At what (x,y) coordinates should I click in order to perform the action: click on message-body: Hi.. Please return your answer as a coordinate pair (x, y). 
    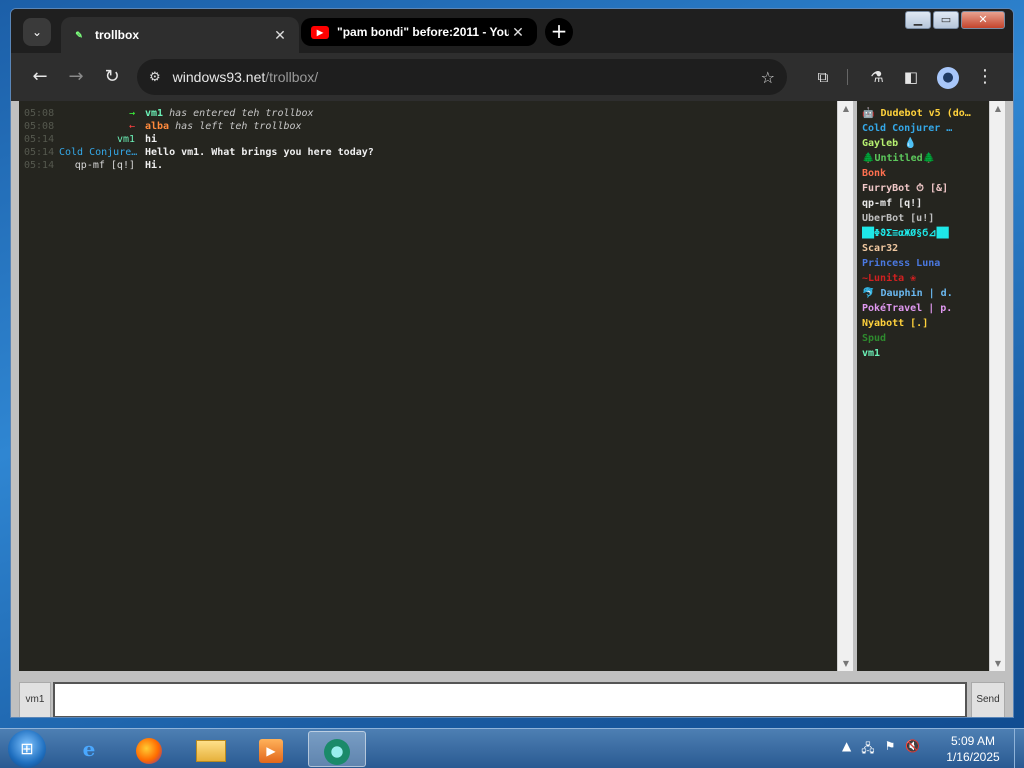
    Looking at the image, I should click on (154, 165).